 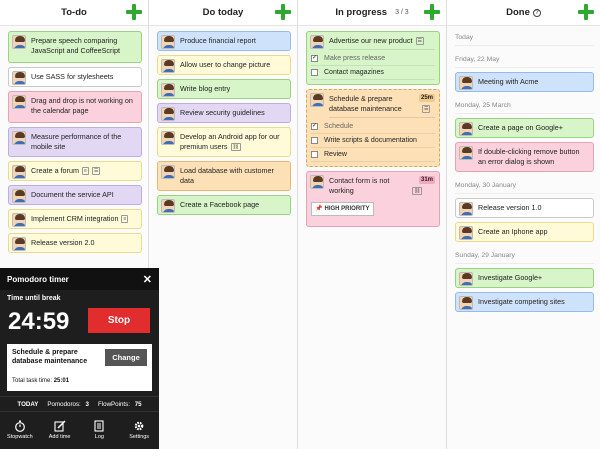 What do you see at coordinates (79, 404) in the screenshot?
I see `today-stats: TODAY Pomodoros: 3 FlowPoints: 75` at bounding box center [79, 404].